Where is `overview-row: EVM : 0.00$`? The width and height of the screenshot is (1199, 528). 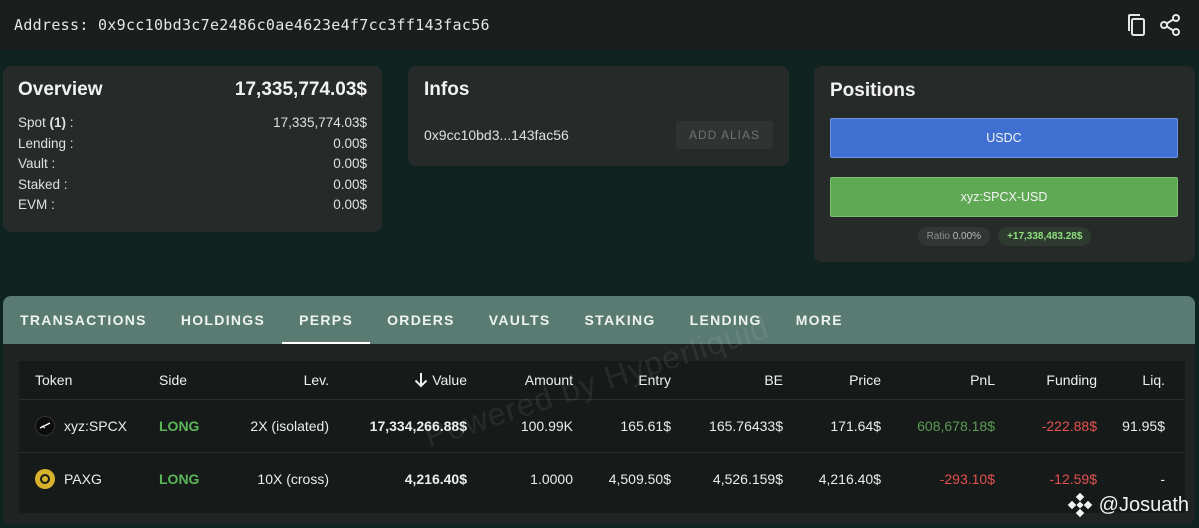 overview-row: EVM : 0.00$ is located at coordinates (192, 207).